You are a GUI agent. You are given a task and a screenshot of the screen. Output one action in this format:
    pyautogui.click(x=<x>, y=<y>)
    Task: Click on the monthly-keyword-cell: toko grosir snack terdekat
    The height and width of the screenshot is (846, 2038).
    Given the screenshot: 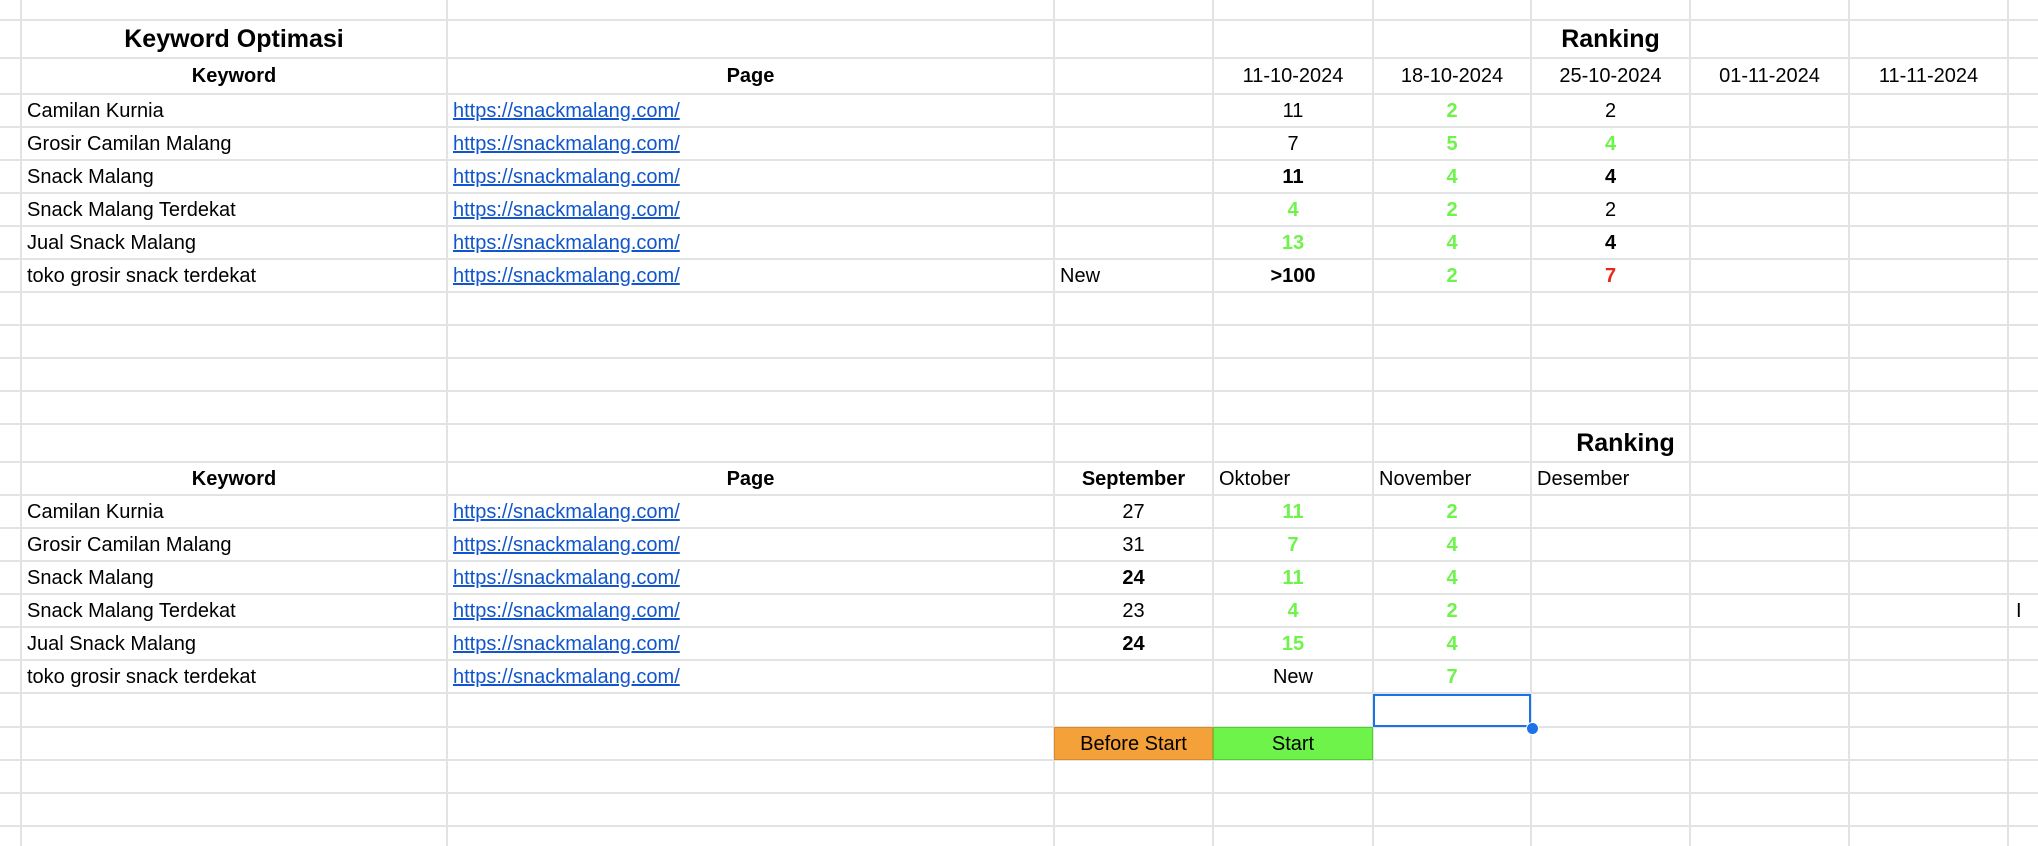 What is the action you would take?
    pyautogui.click(x=234, y=676)
    